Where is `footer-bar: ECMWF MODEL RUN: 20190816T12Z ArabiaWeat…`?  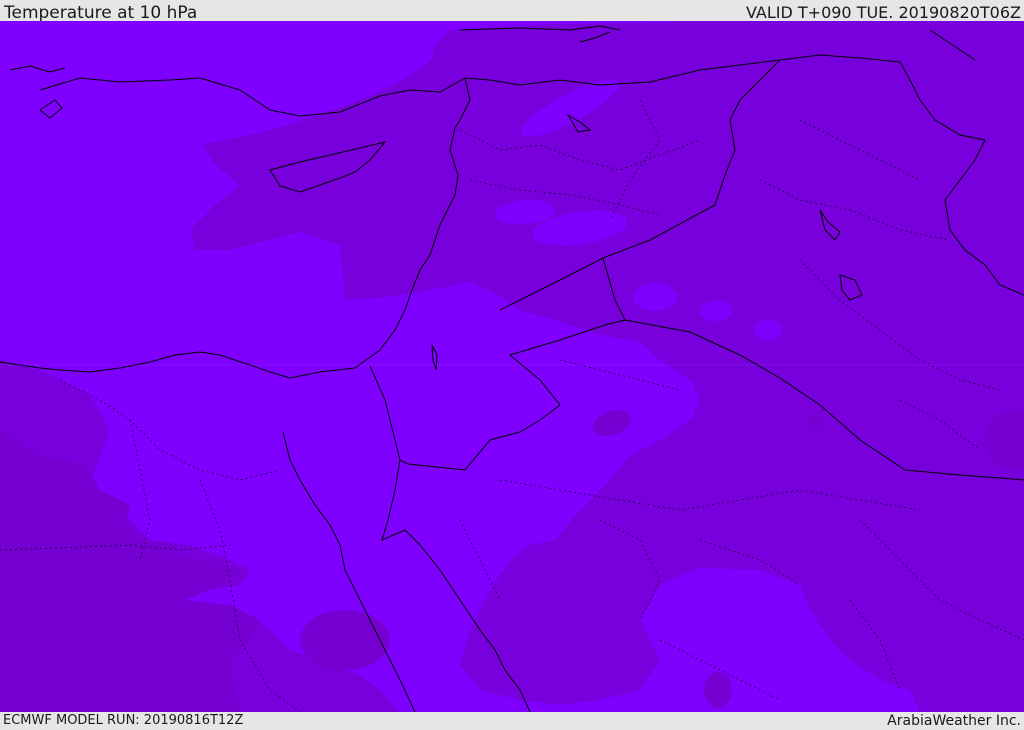
footer-bar: ECMWF MODEL RUN: 20190816T12Z ArabiaWeat… is located at coordinates (512, 720).